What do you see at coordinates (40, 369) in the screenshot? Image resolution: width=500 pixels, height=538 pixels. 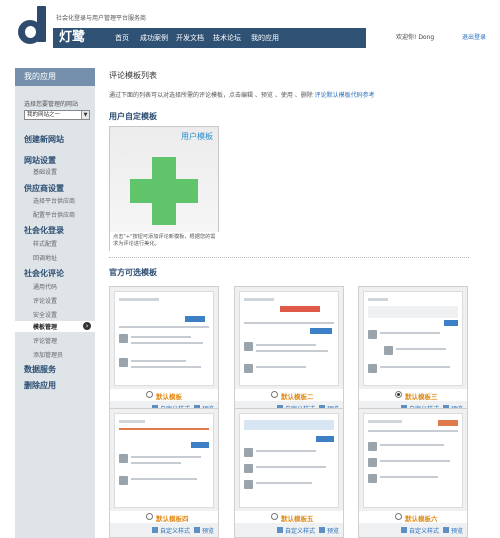 I see `sidebar-data-service: 数据服务` at bounding box center [40, 369].